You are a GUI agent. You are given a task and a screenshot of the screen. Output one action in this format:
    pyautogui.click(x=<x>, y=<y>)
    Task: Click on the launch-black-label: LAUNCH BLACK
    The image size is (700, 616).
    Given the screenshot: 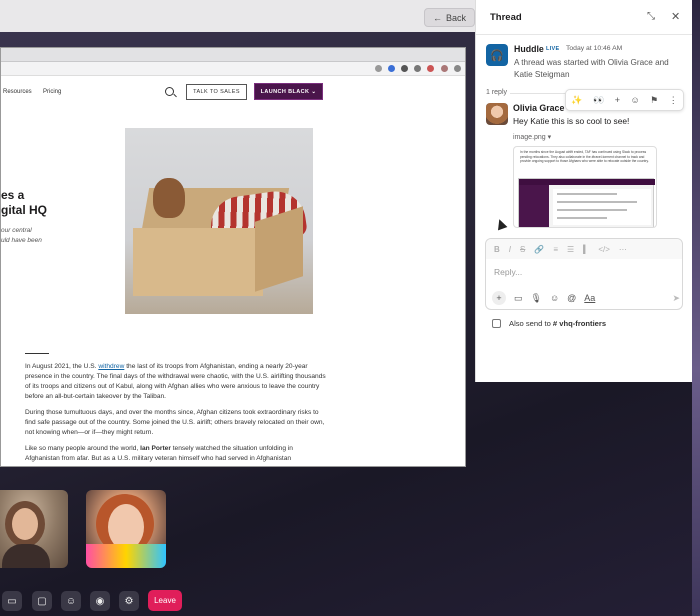 What is the action you would take?
    pyautogui.click(x=285, y=91)
    